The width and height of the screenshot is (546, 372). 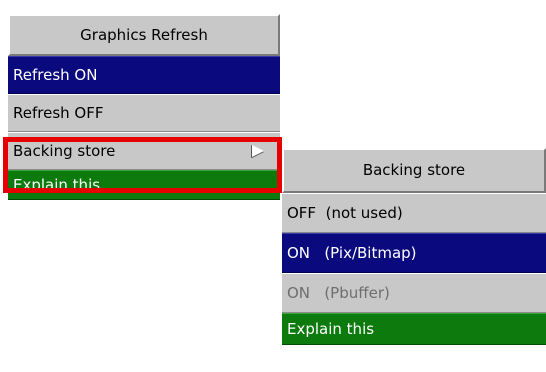 What do you see at coordinates (258, 151) in the screenshot?
I see `triangle-right-icon` at bounding box center [258, 151].